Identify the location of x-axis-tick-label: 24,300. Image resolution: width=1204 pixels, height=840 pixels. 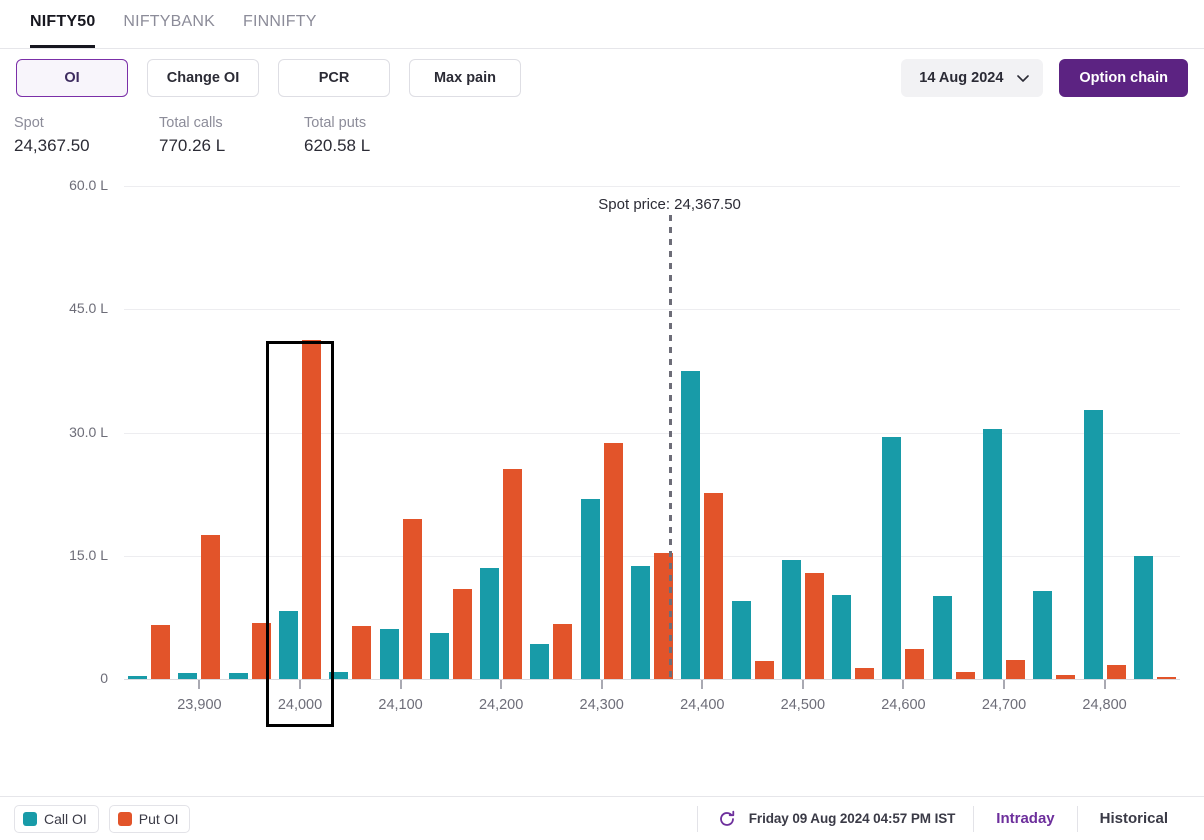
(601, 705).